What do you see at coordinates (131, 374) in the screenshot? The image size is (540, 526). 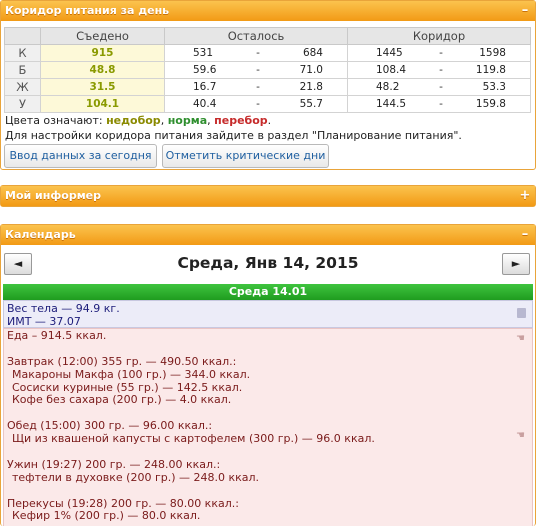 I see `food-item: Макароны Макфа (100 гр.) — 344.0 ккал.` at bounding box center [131, 374].